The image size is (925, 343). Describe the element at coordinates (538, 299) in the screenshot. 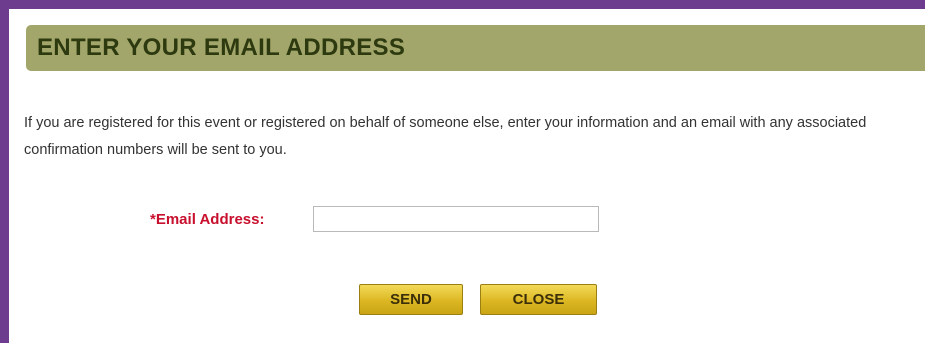

I see `close-button: CLOSE` at that location.